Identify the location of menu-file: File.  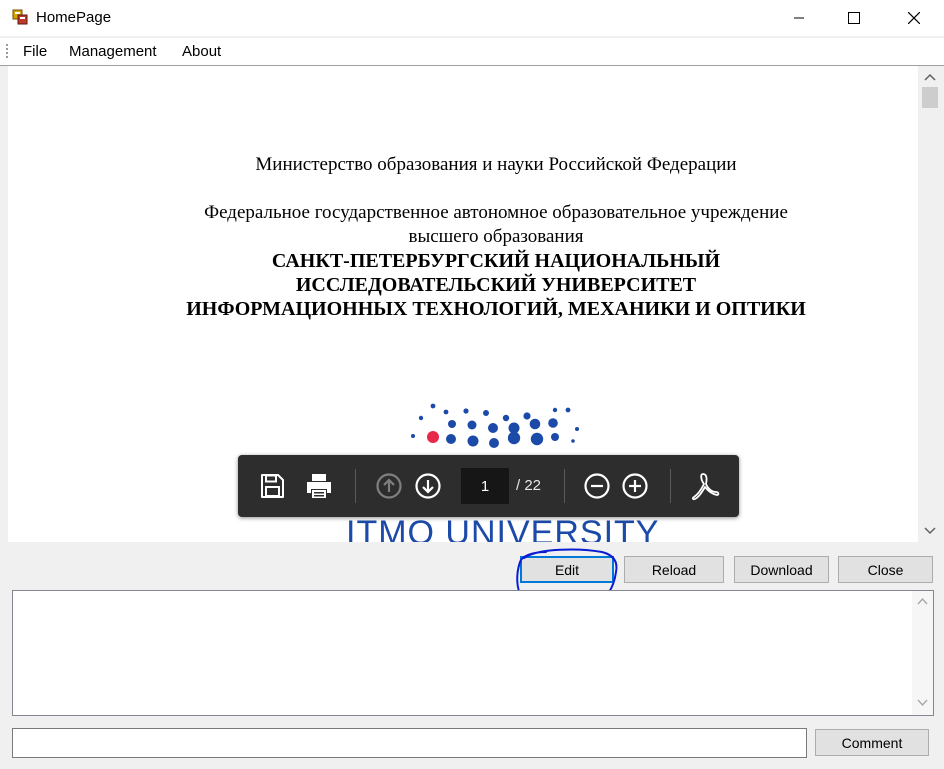
(35, 51).